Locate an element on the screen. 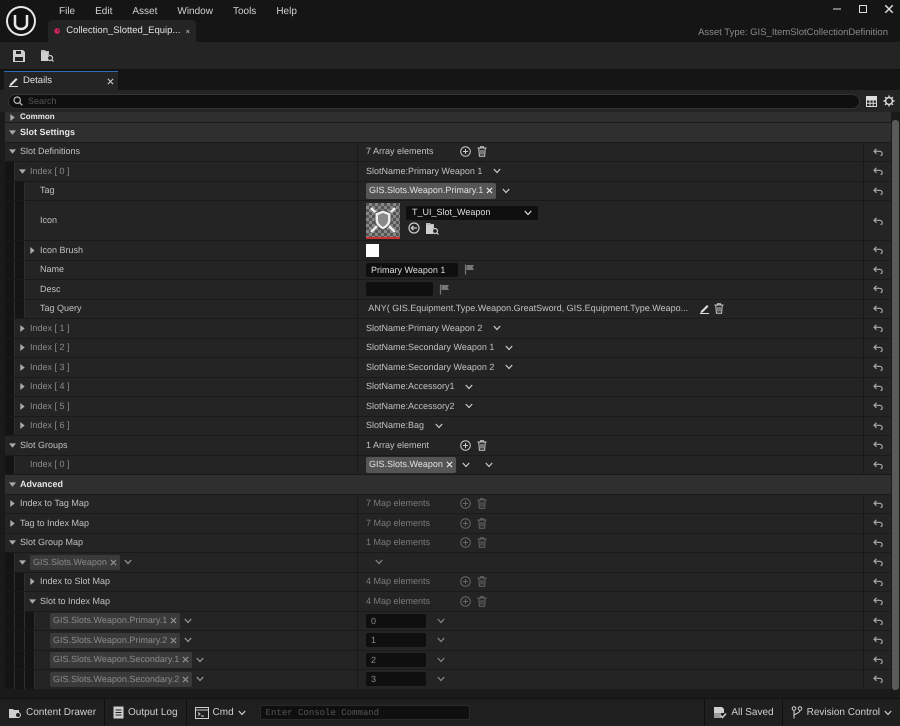 Image resolution: width=900 pixels, height=726 pixels. property-row: Desc is located at coordinates (448, 290).